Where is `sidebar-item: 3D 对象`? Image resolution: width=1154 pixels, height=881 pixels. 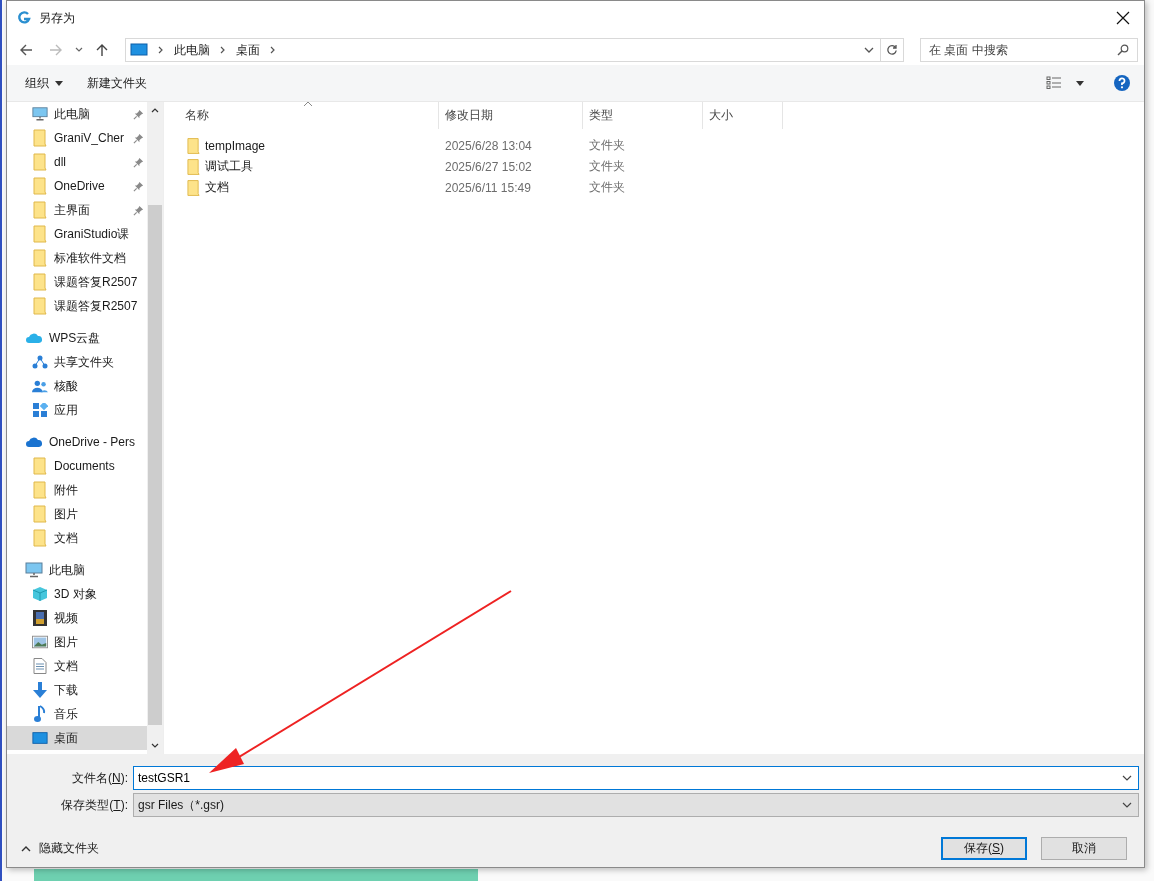
sidebar-item: 3D 对象 is located at coordinates (77, 594).